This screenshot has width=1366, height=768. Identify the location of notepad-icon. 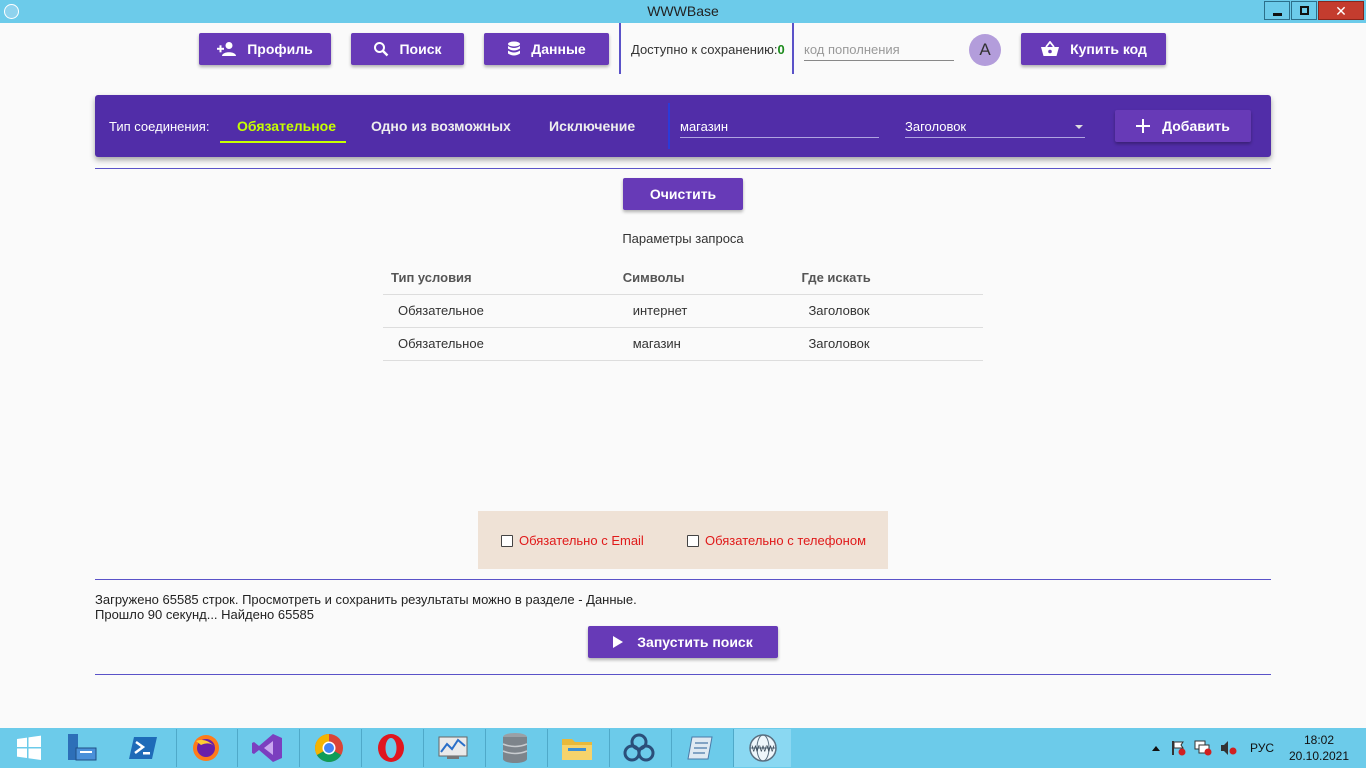
(699, 748).